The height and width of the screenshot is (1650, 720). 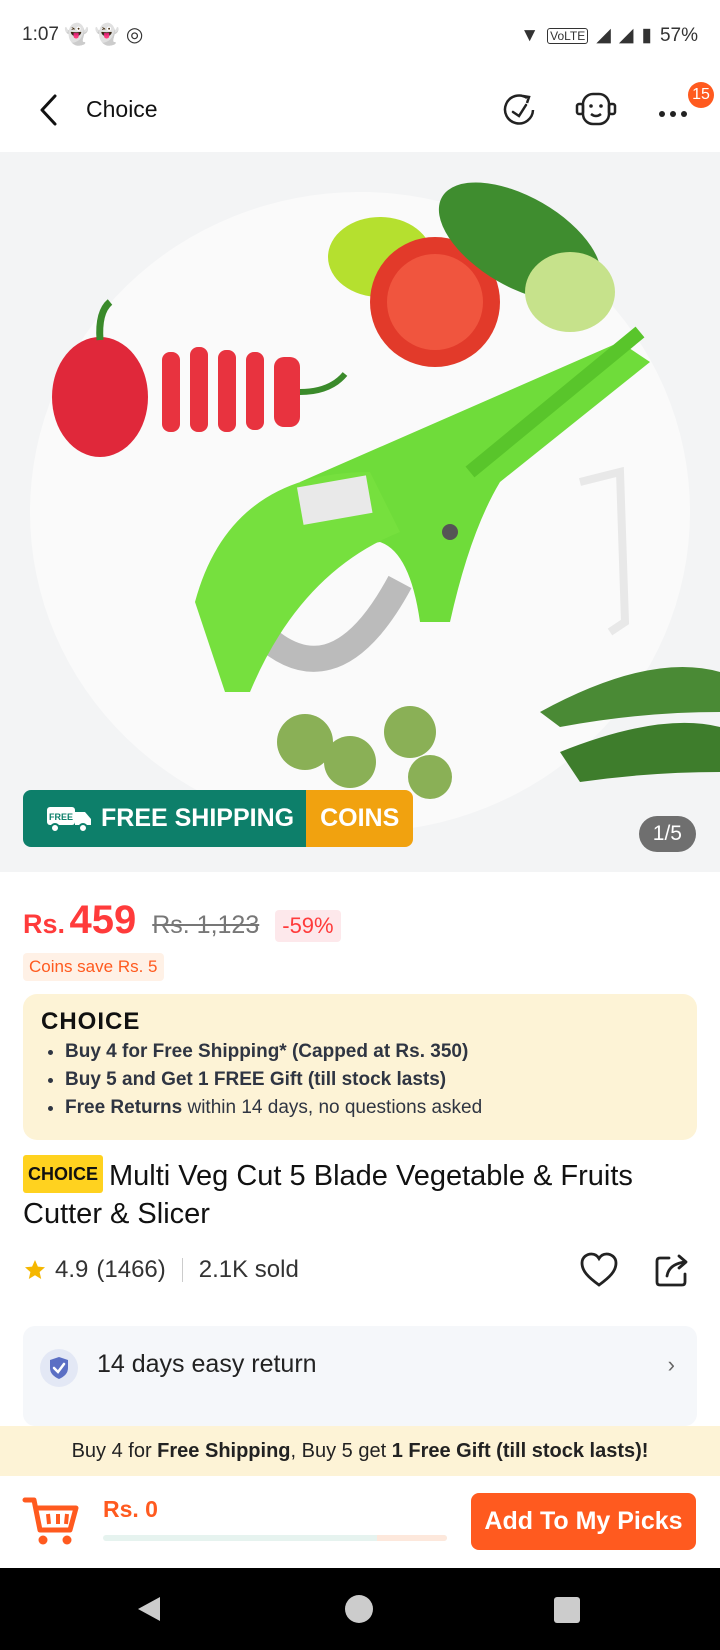 I want to click on system-nav-bar, so click(x=360, y=1609).